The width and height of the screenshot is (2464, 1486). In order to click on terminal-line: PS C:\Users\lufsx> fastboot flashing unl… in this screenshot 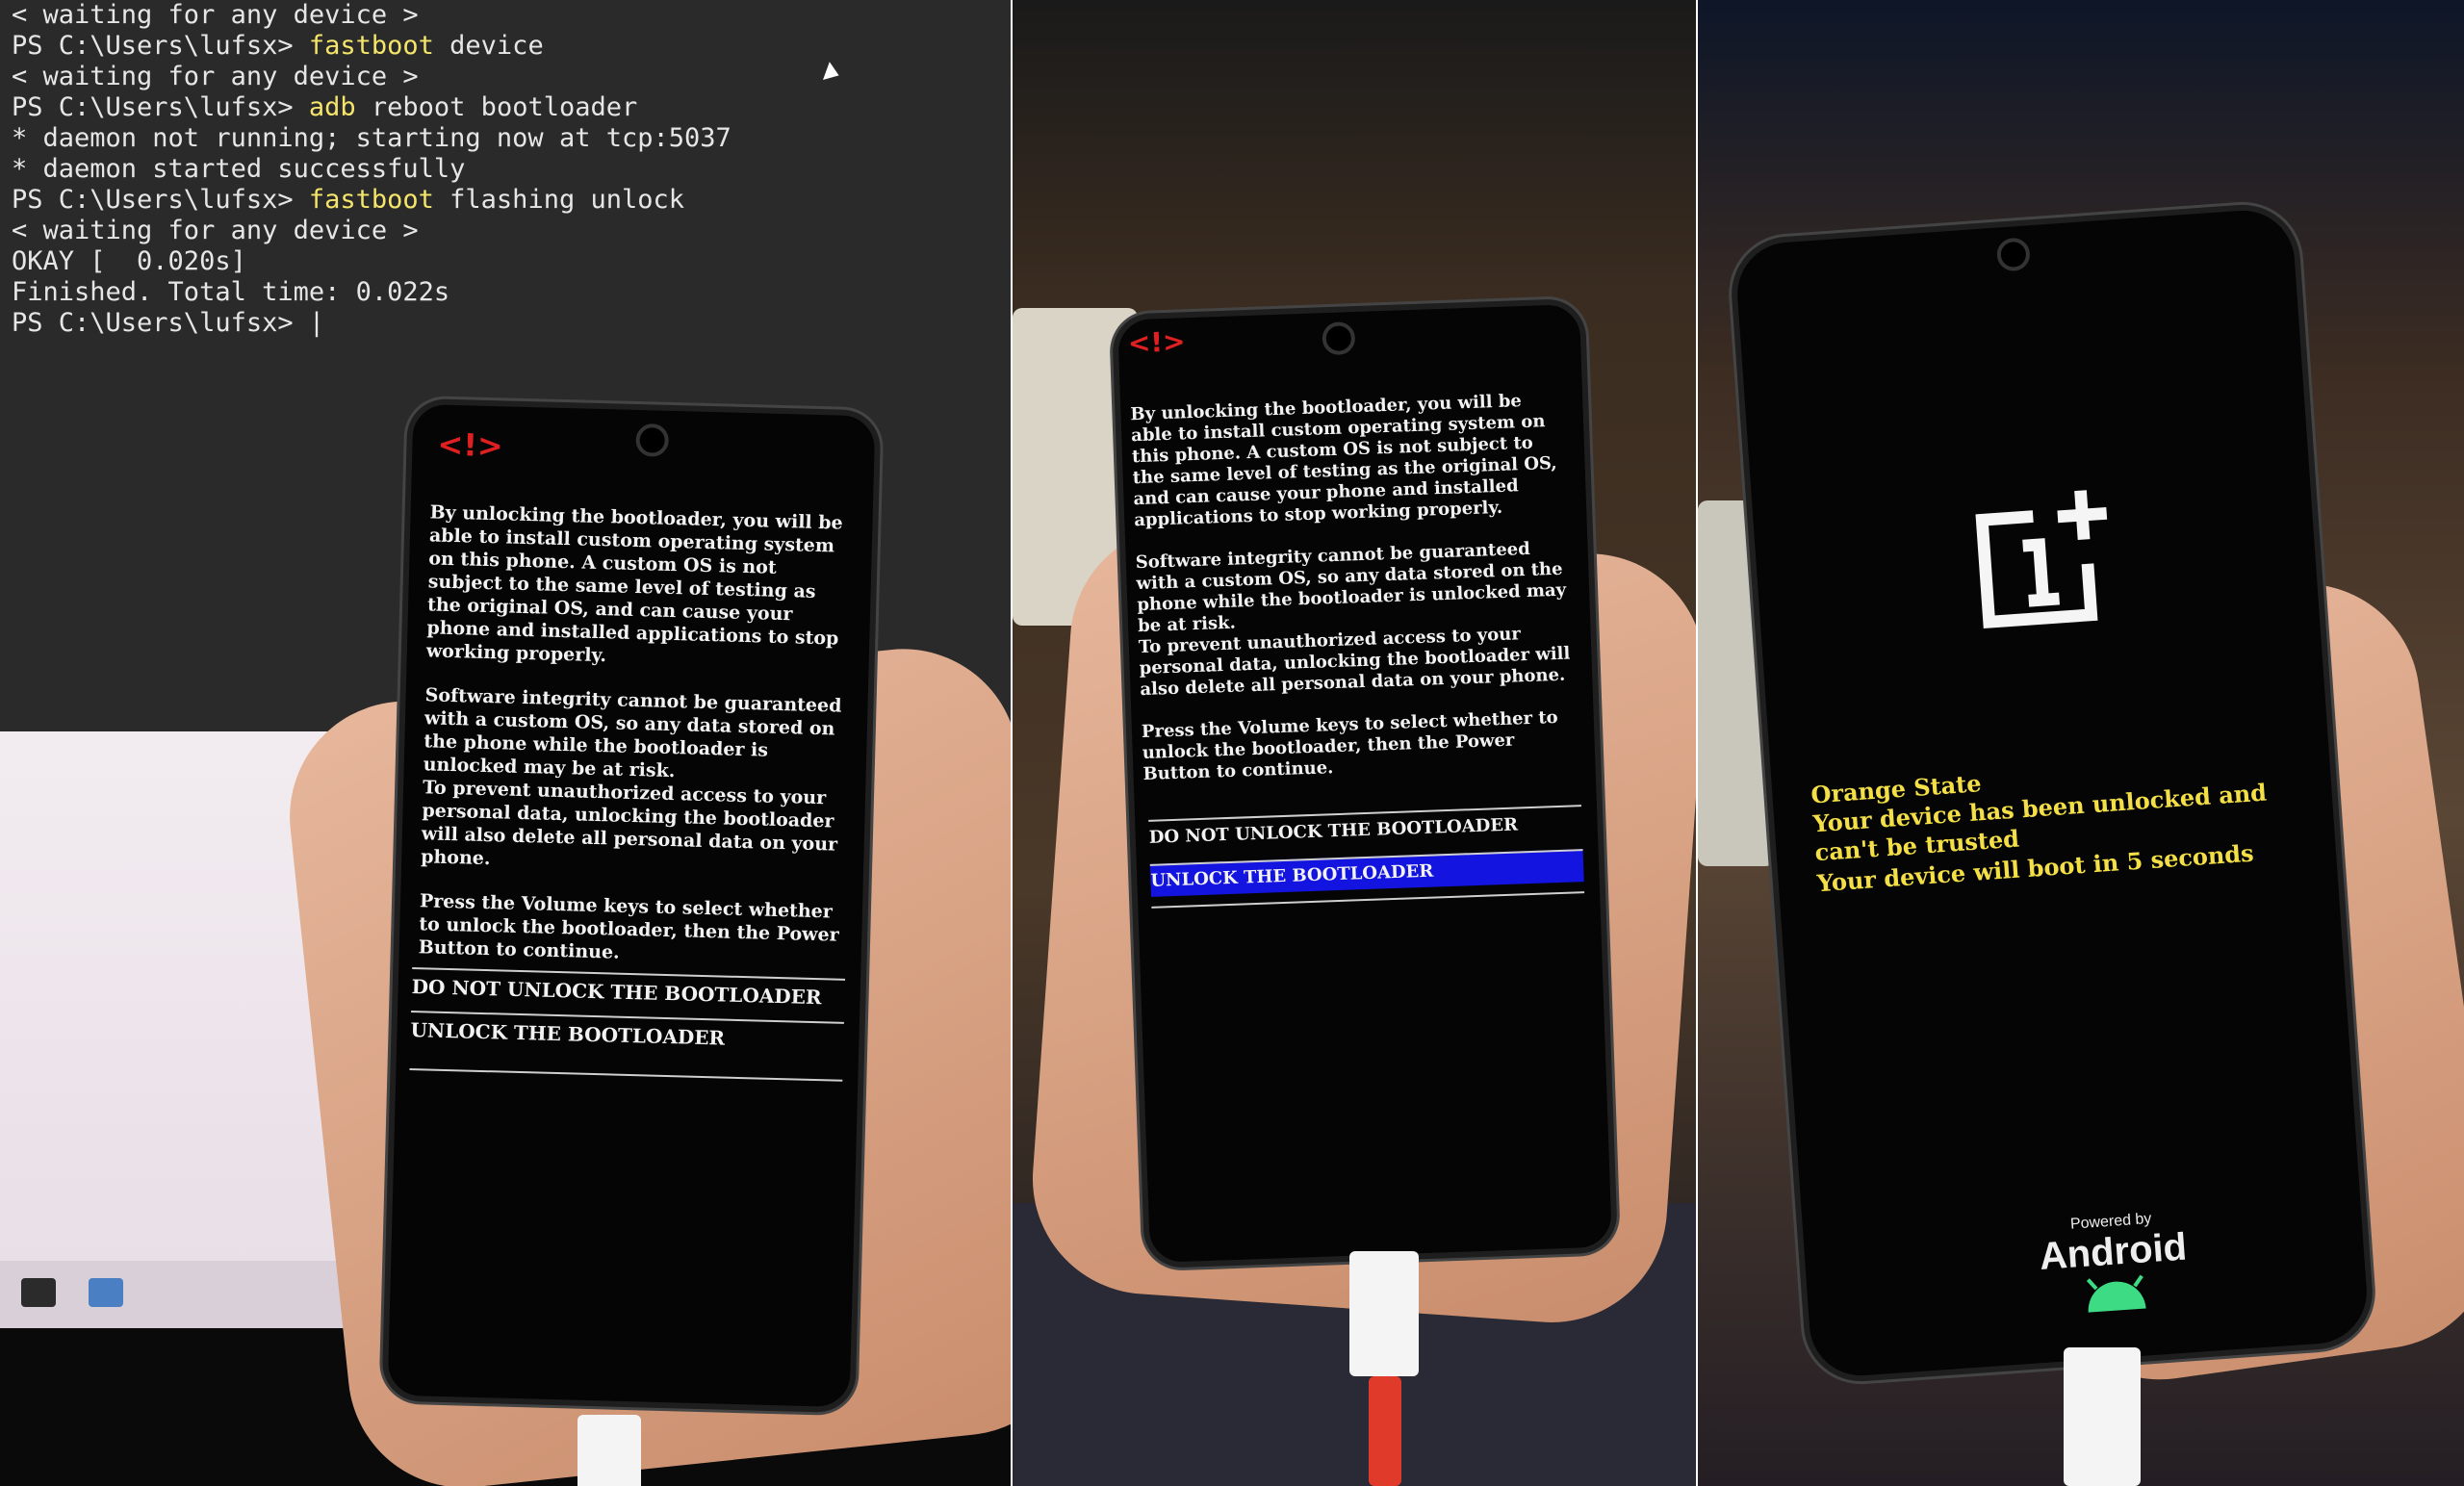, I will do `click(512, 200)`.